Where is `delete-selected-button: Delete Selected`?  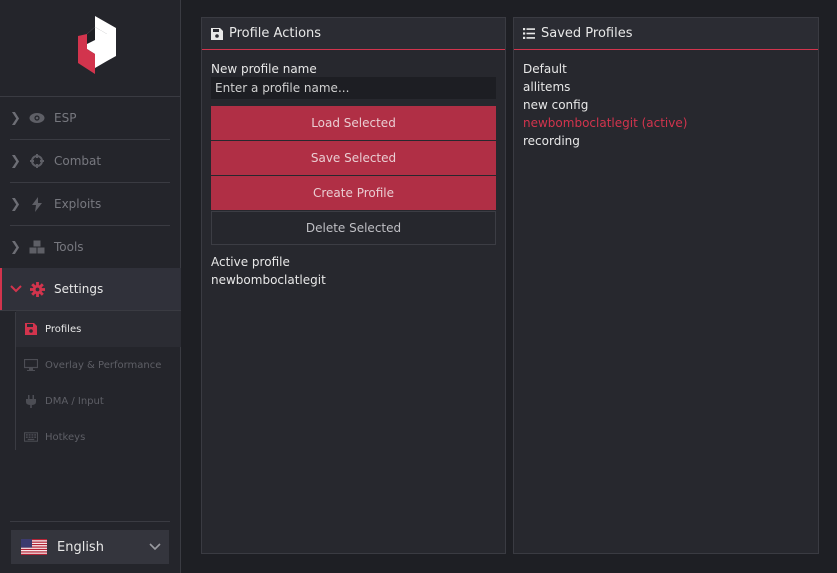 delete-selected-button: Delete Selected is located at coordinates (353, 228).